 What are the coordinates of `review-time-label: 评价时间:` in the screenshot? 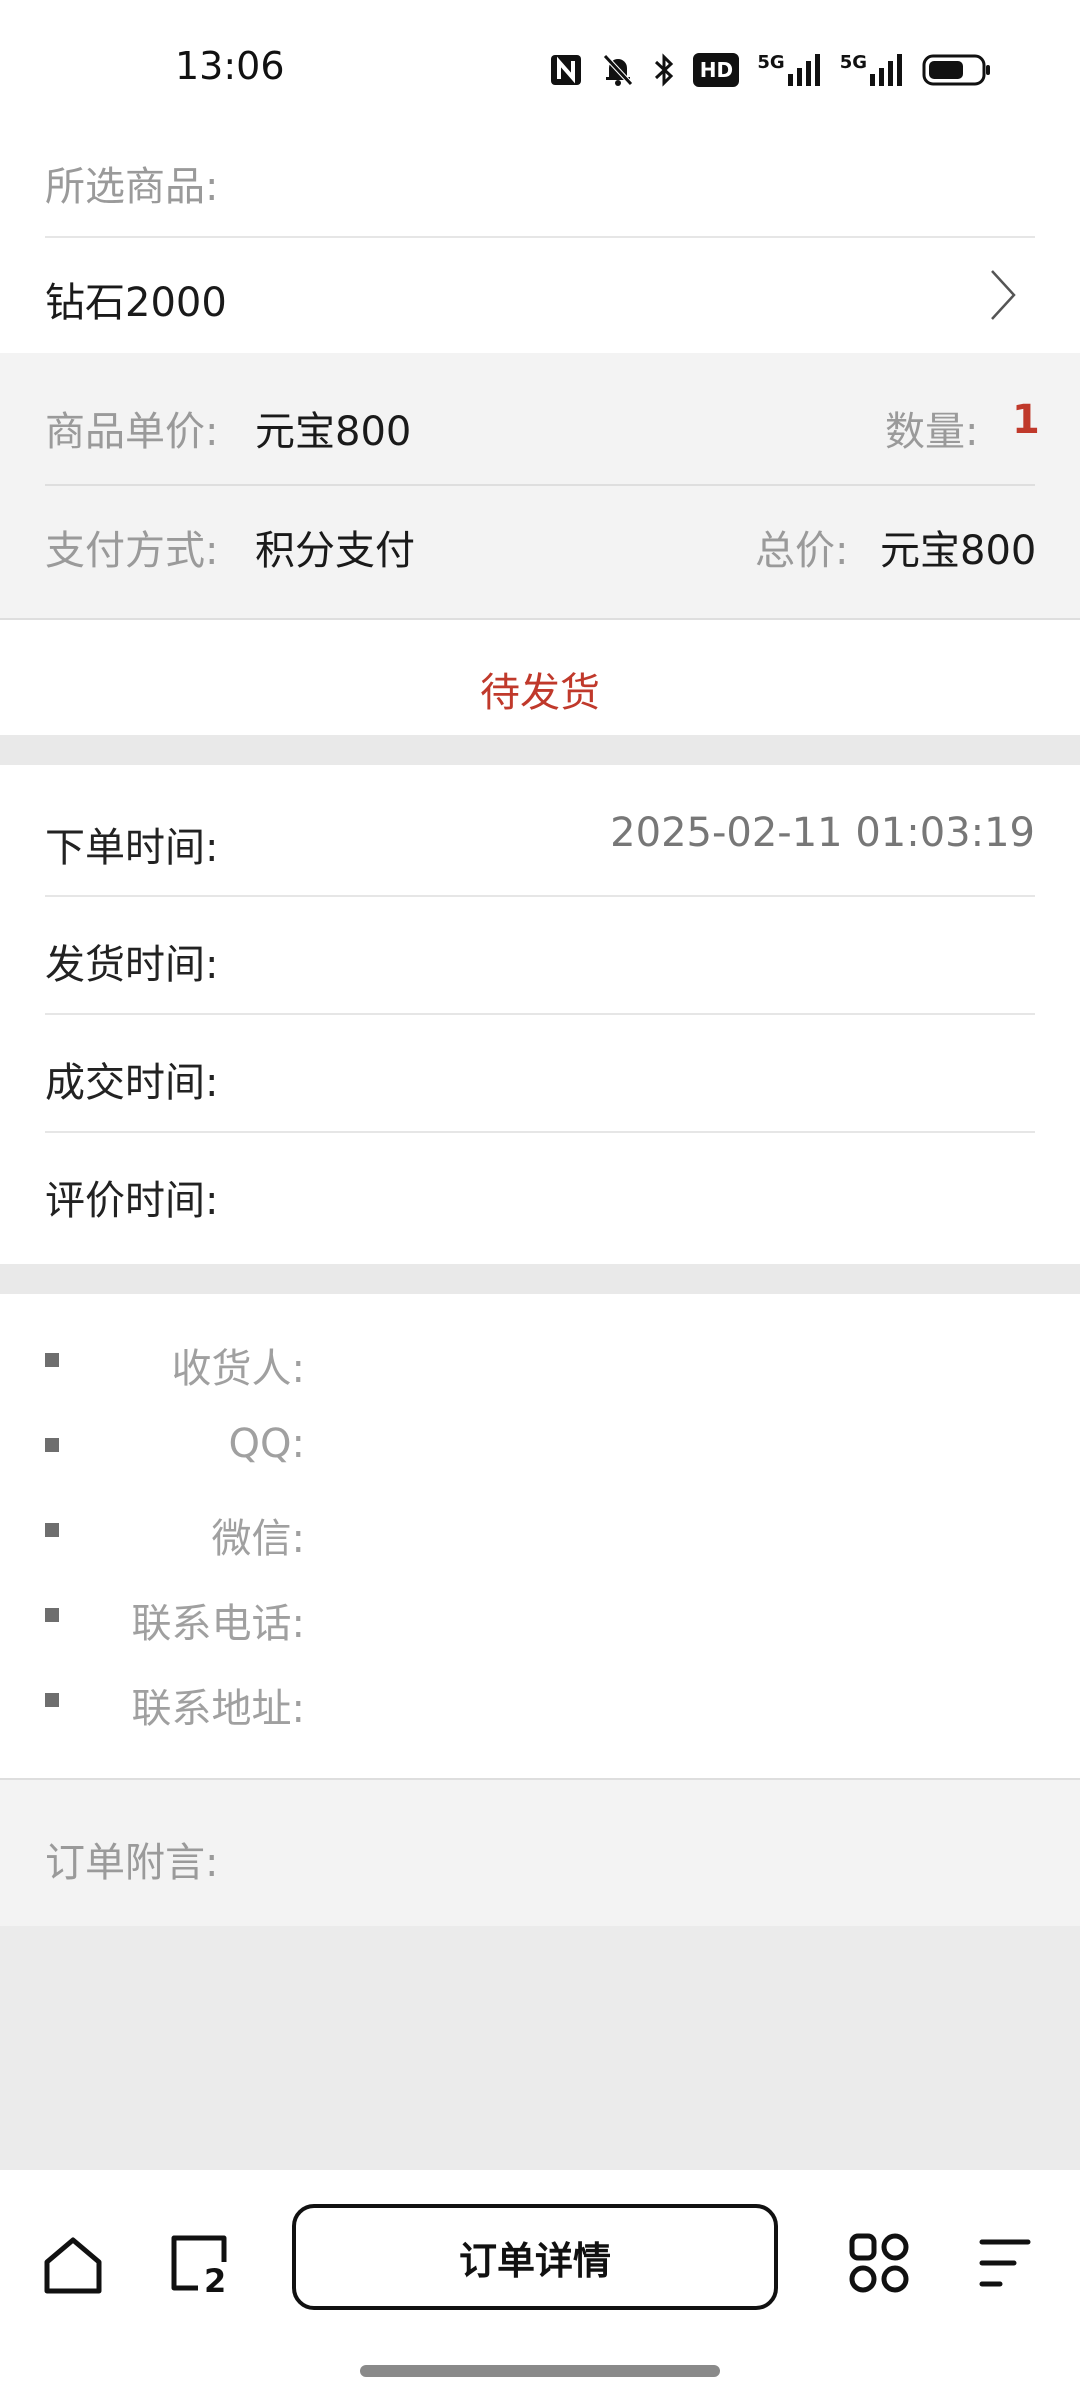 It's located at (132, 1201).